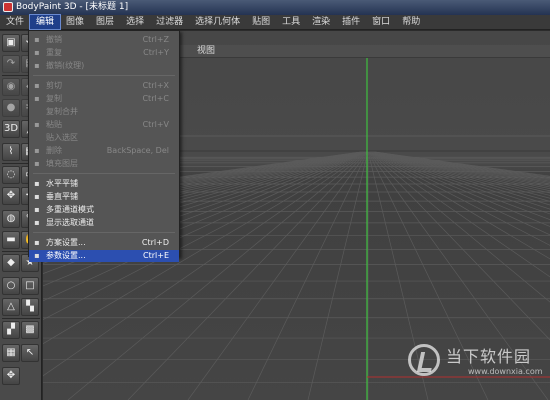  What do you see at coordinates (155, 98) in the screenshot?
I see `menu-item-shortcut: Ctrl+C` at bounding box center [155, 98].